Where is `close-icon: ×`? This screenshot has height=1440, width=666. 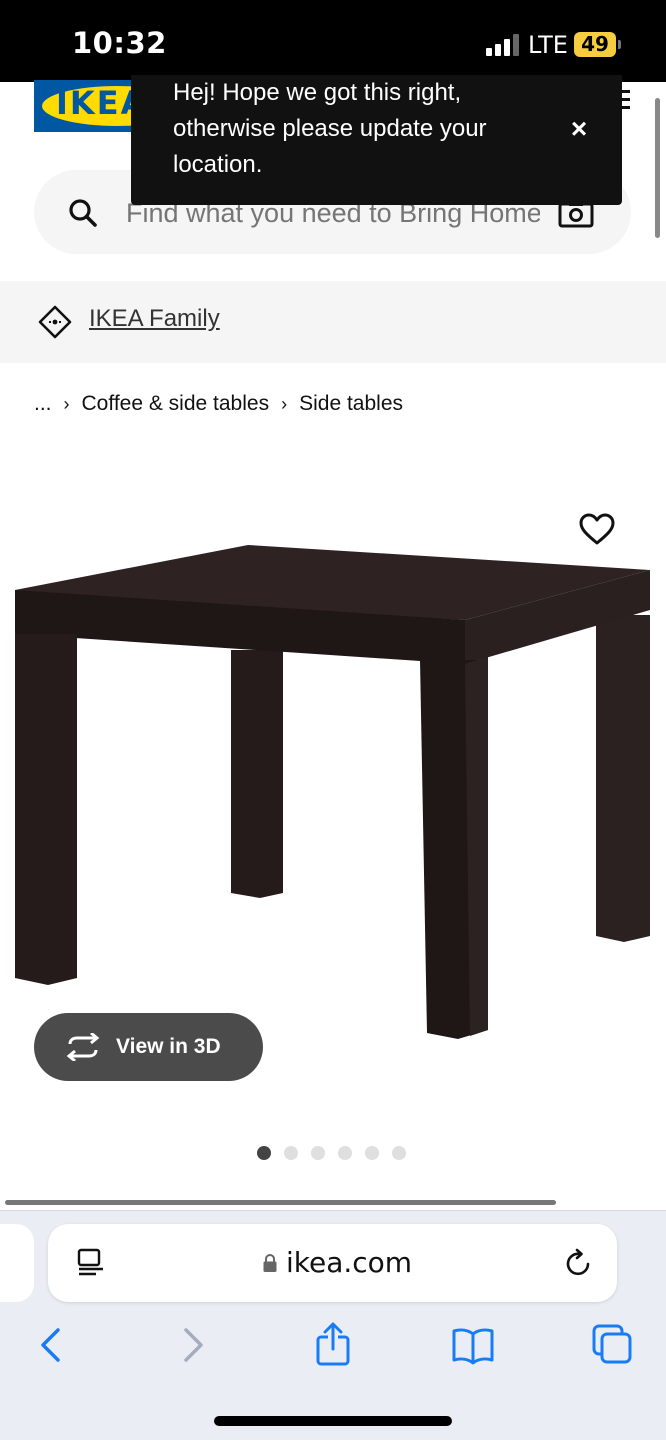 close-icon: × is located at coordinates (579, 129).